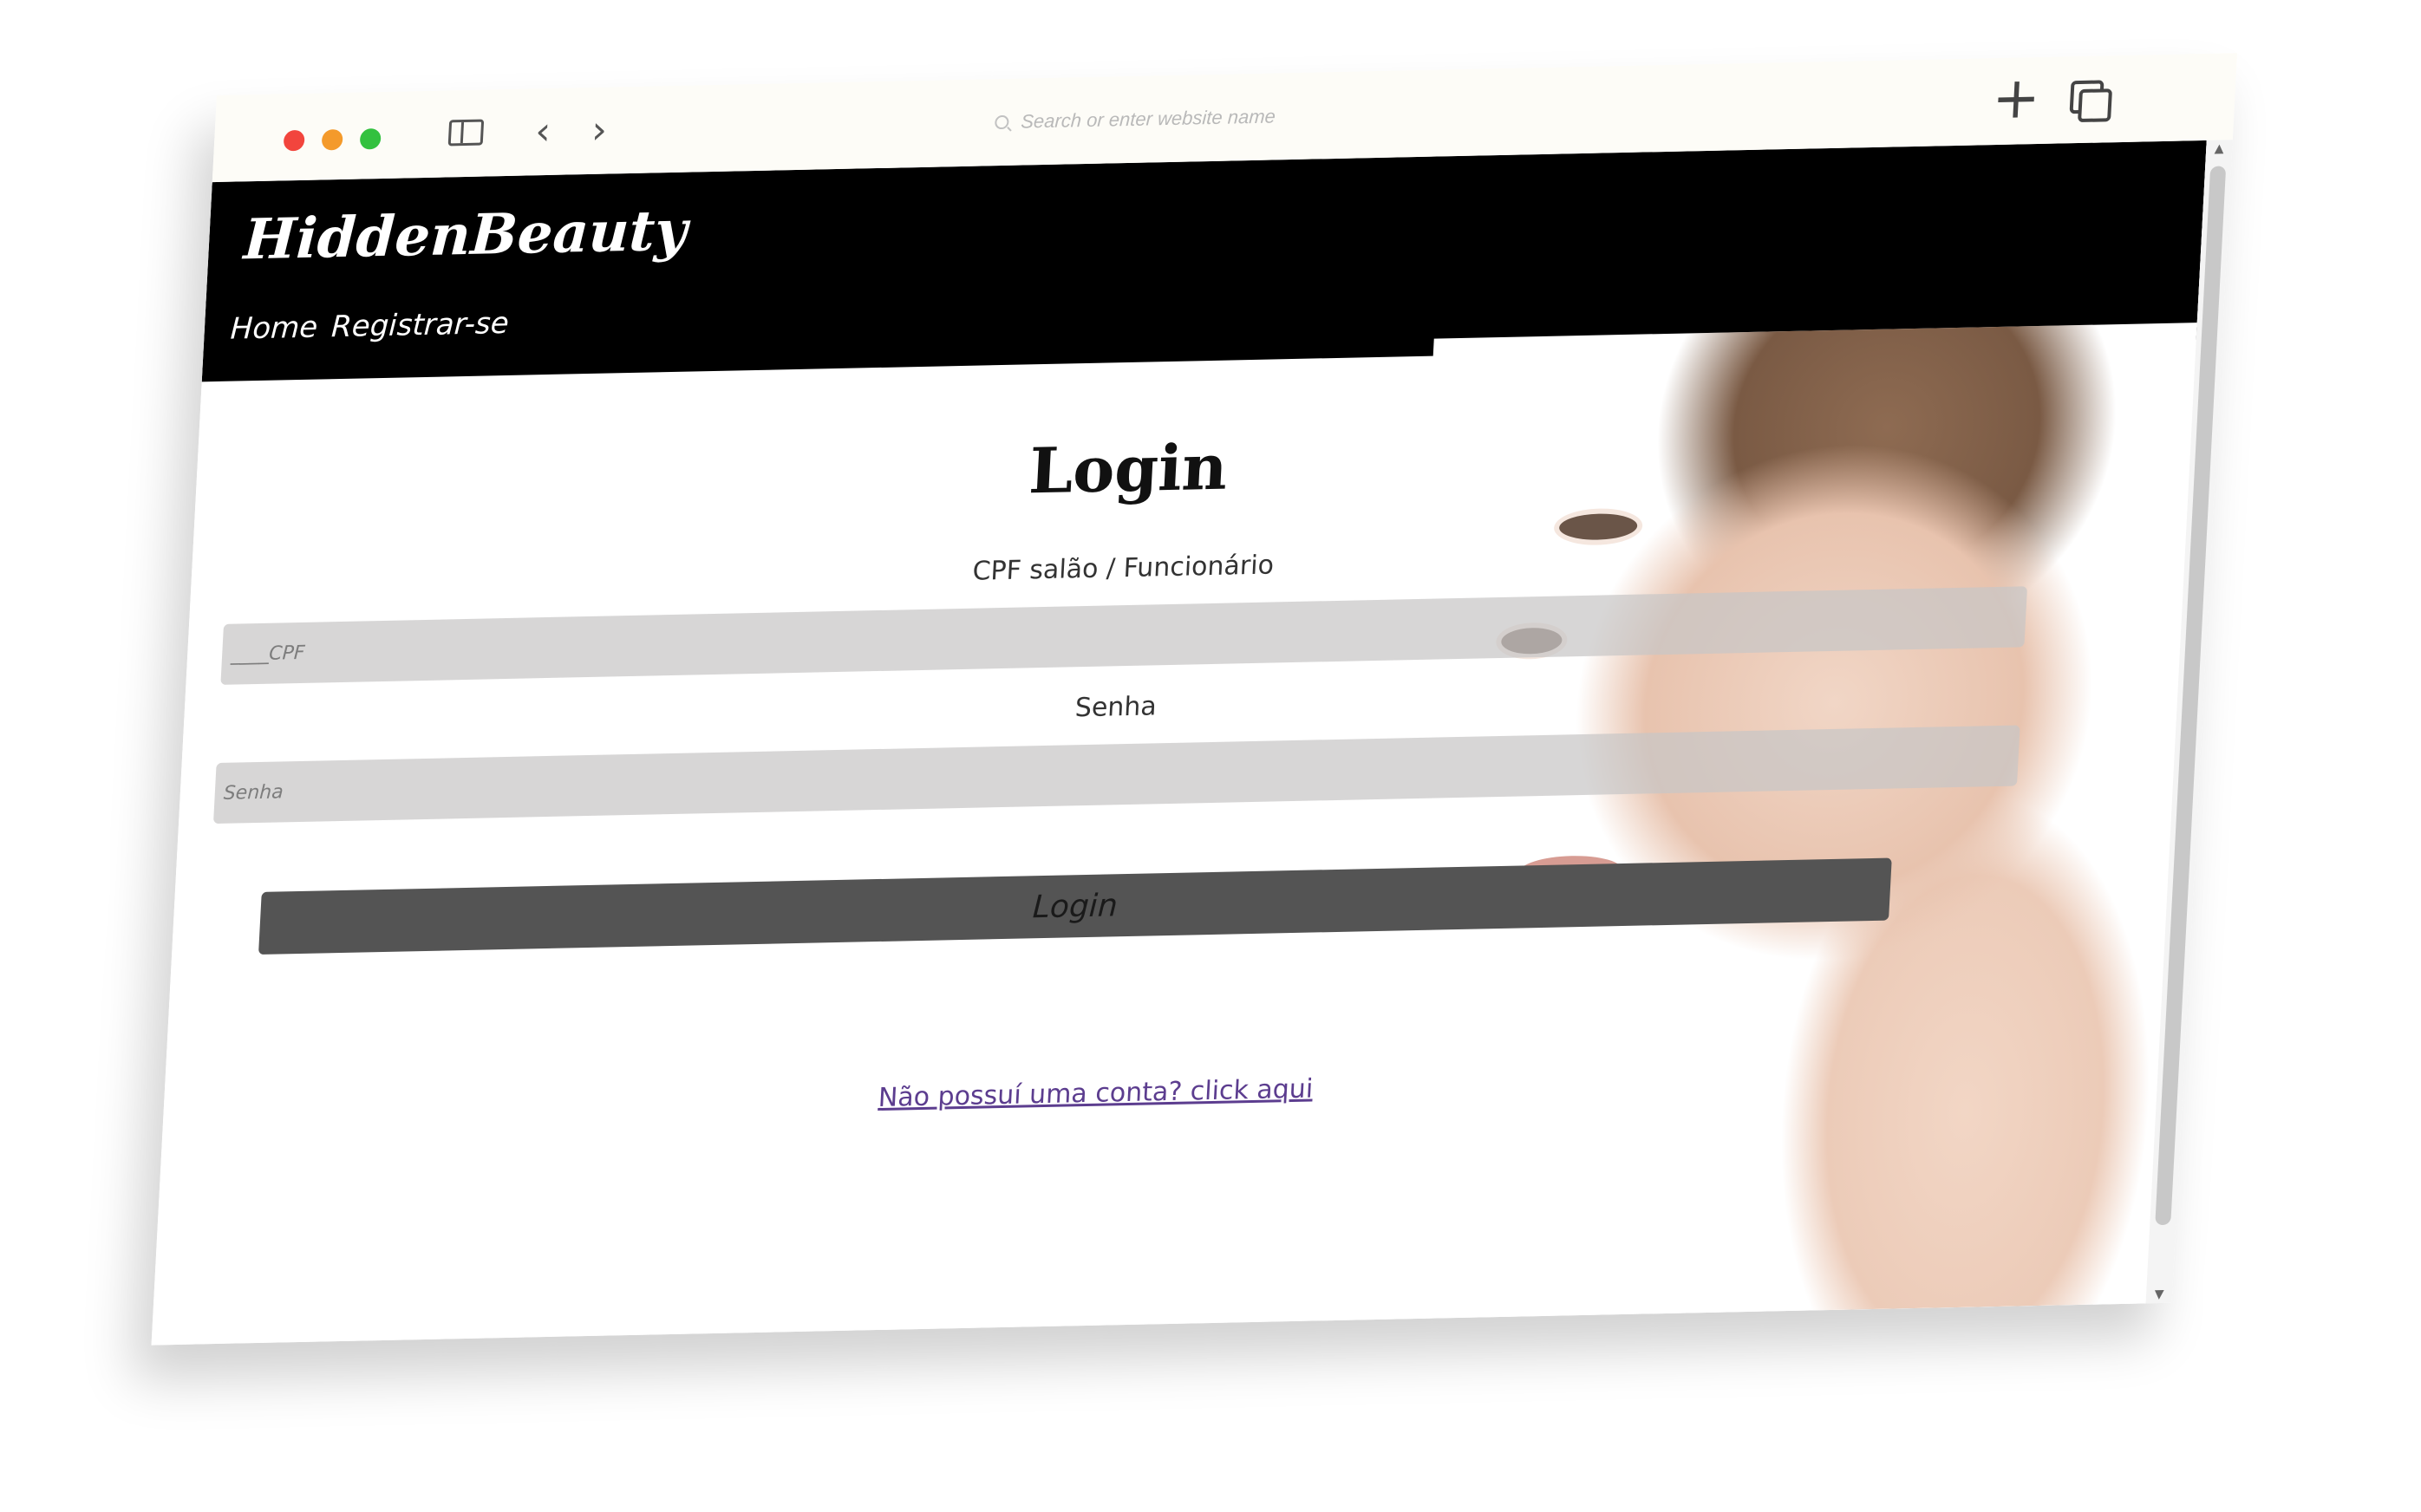  I want to click on chevron-left-icon: ‹, so click(543, 131).